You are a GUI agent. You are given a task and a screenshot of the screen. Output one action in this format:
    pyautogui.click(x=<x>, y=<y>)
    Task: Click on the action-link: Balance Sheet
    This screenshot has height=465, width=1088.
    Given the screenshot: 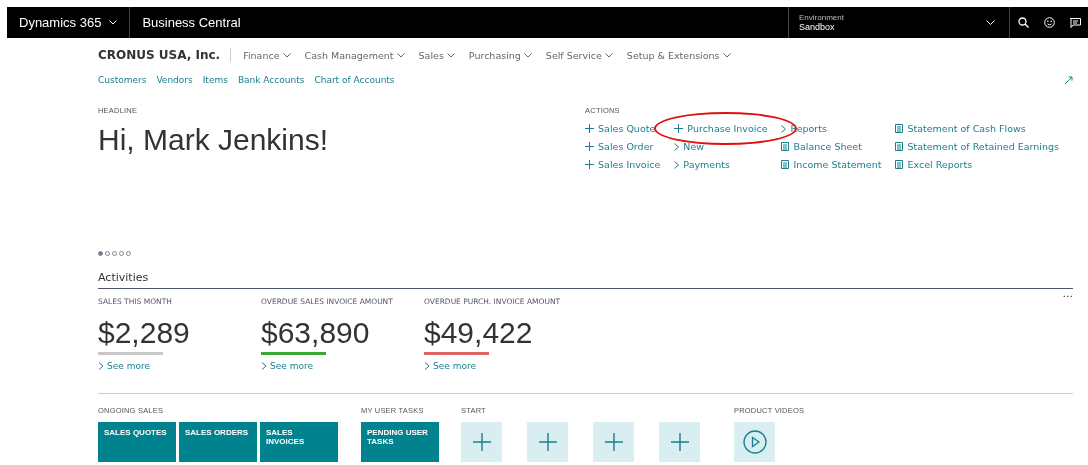 What is the action you would take?
    pyautogui.click(x=821, y=146)
    